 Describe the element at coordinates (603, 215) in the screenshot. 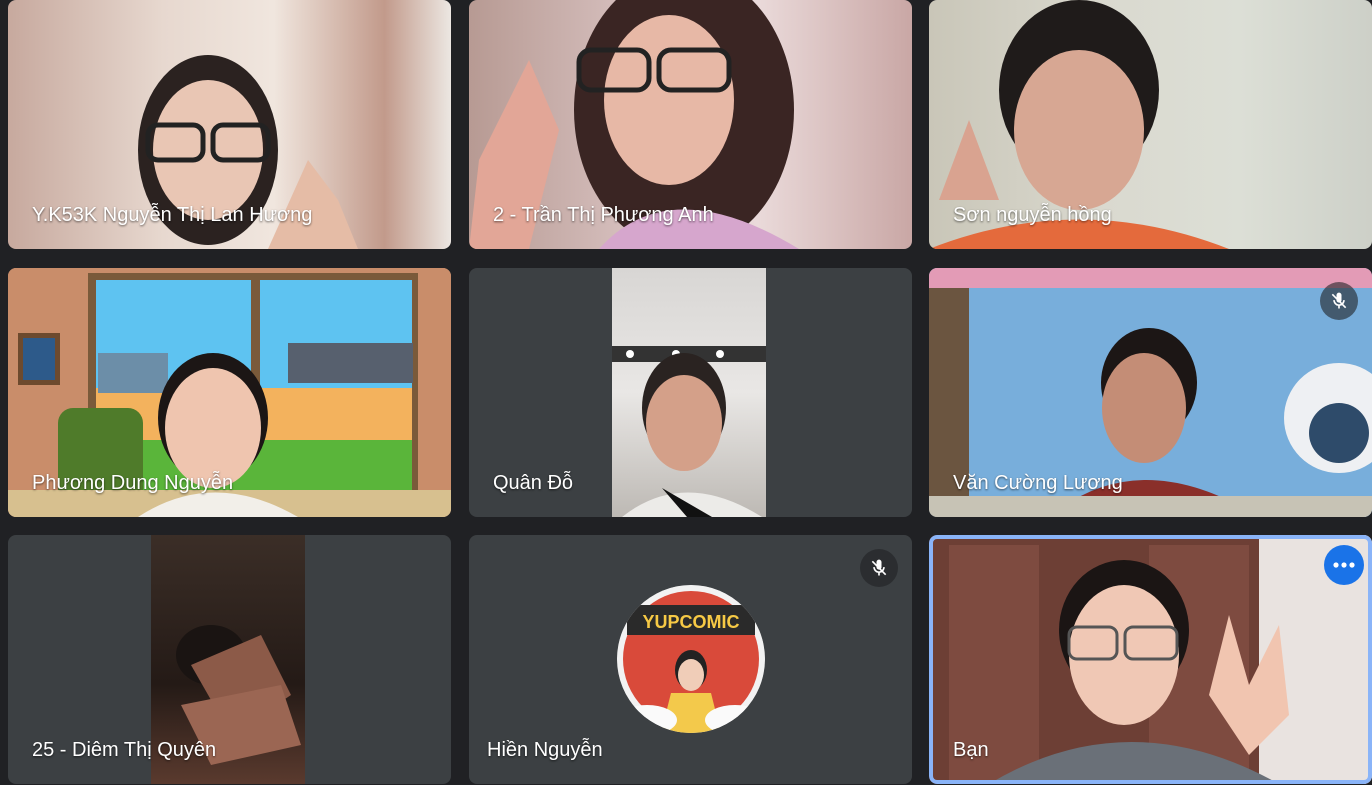

I see `participant-name: 2 - Trần Thị Phương Anh` at that location.